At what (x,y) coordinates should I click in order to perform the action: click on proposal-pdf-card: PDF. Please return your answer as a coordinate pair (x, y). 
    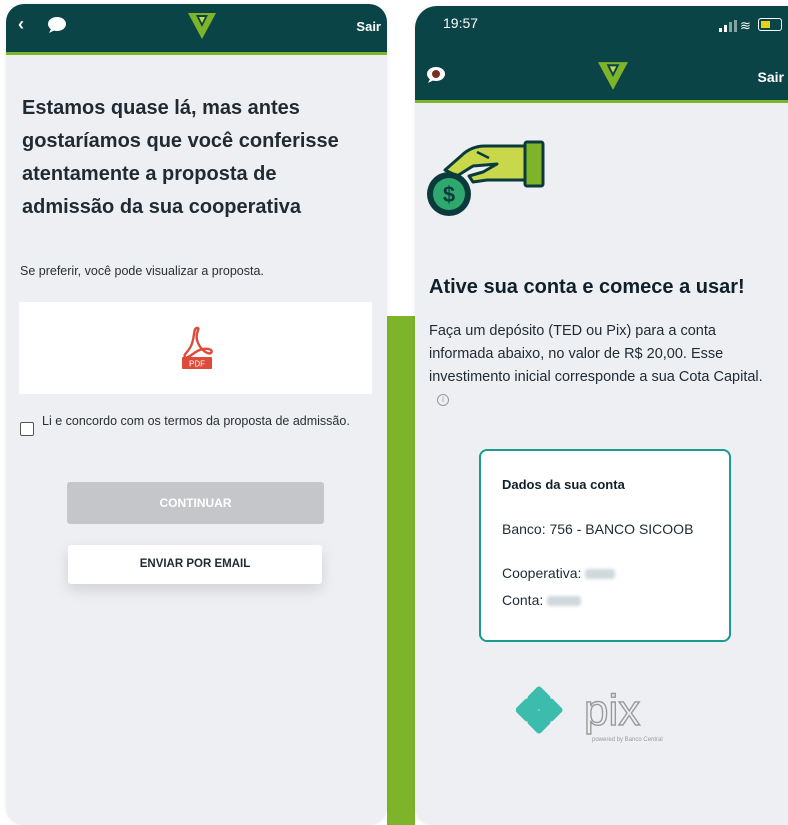
    Looking at the image, I should click on (195, 348).